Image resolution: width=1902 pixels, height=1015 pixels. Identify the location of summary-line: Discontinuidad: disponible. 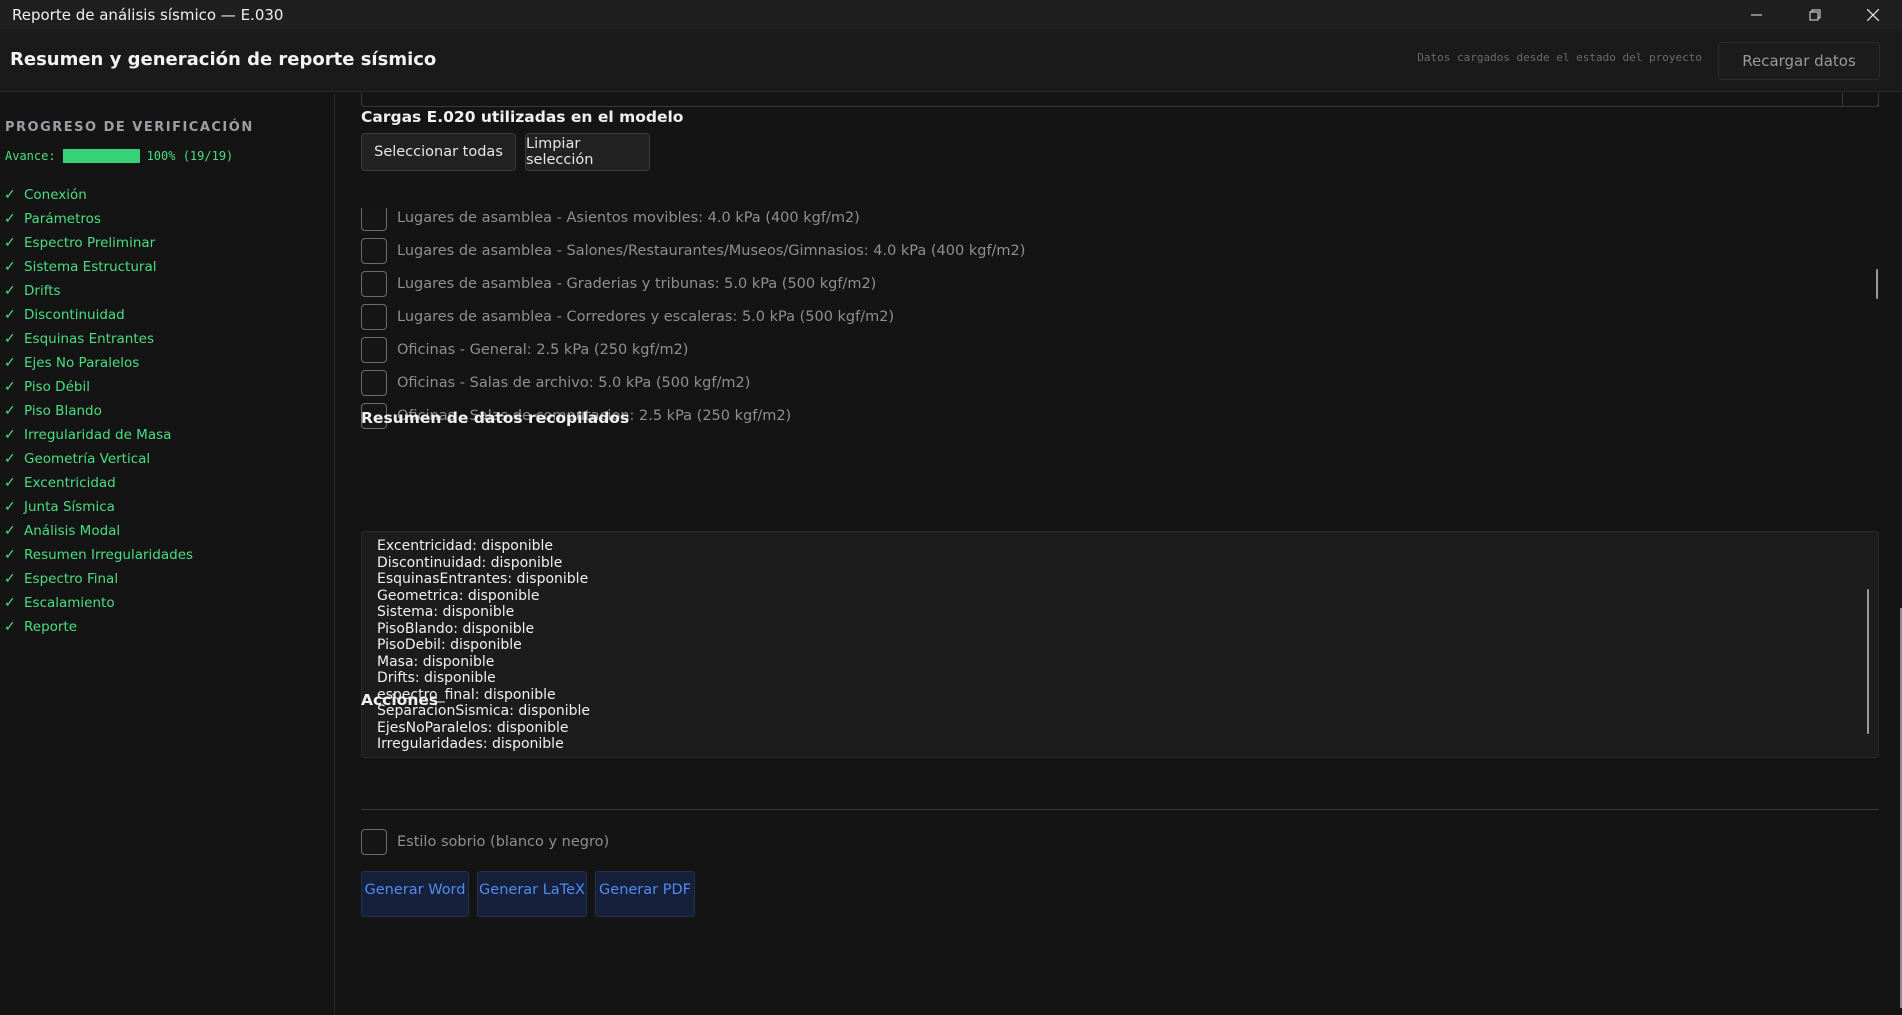
(470, 562).